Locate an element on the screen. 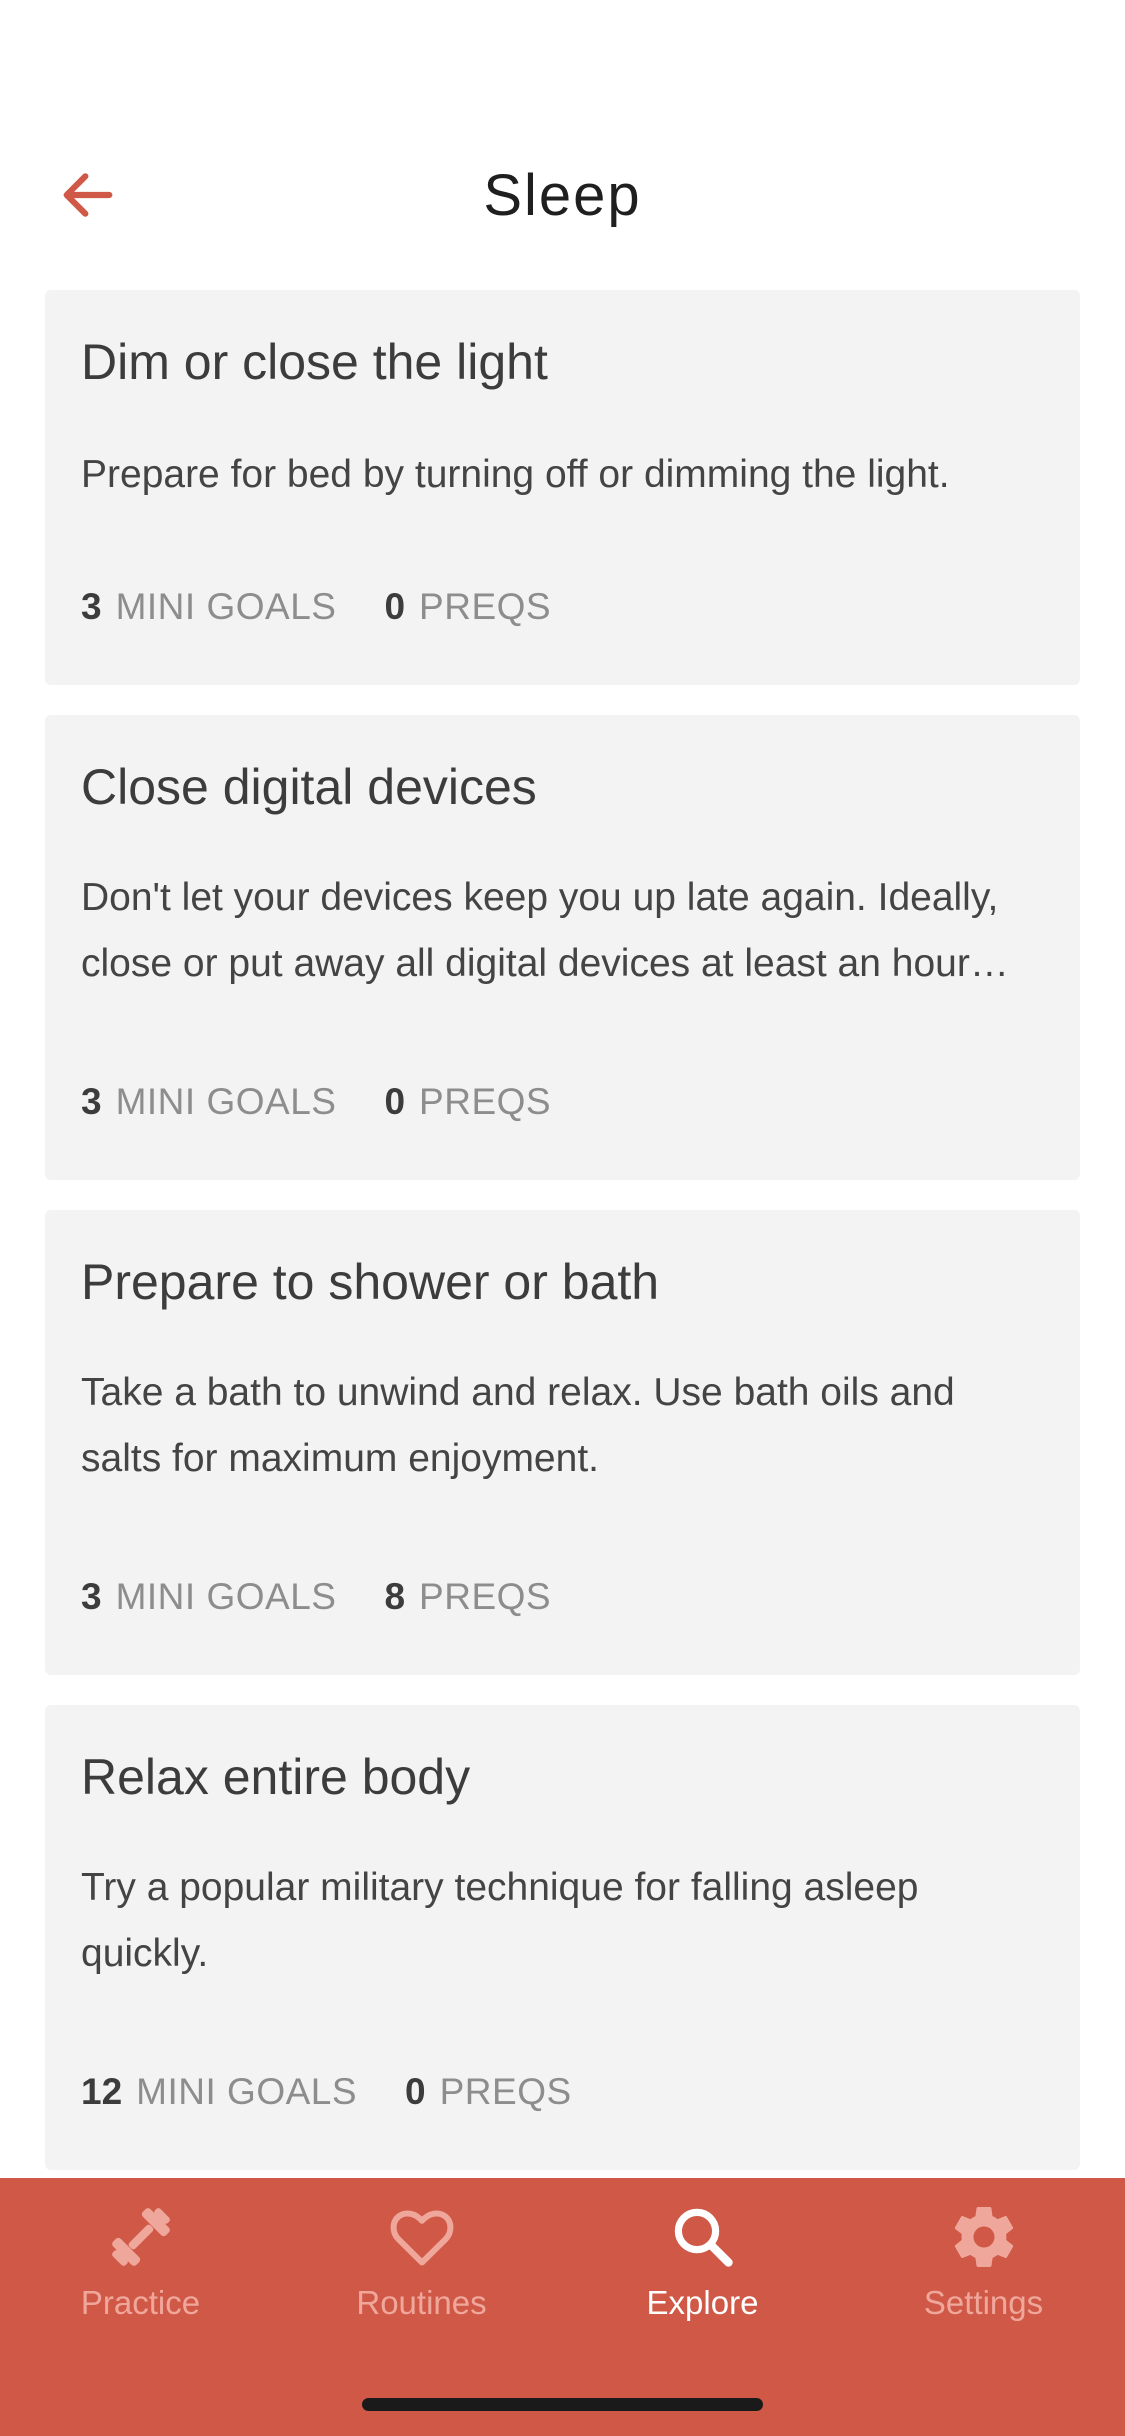 Image resolution: width=1125 pixels, height=2436 pixels. tab-label: Routines is located at coordinates (421, 2302).